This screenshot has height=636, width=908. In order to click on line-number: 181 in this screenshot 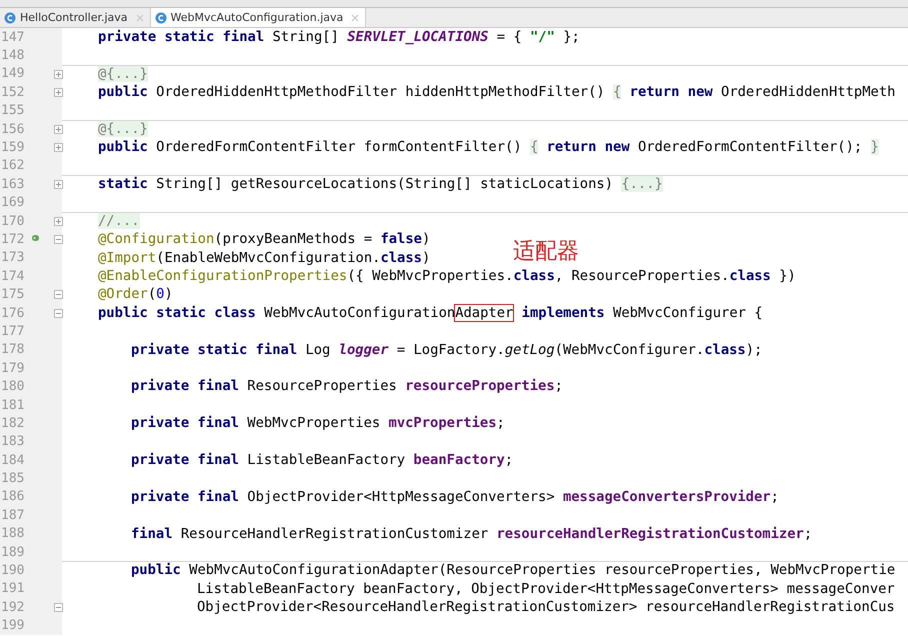, I will do `click(13, 405)`.